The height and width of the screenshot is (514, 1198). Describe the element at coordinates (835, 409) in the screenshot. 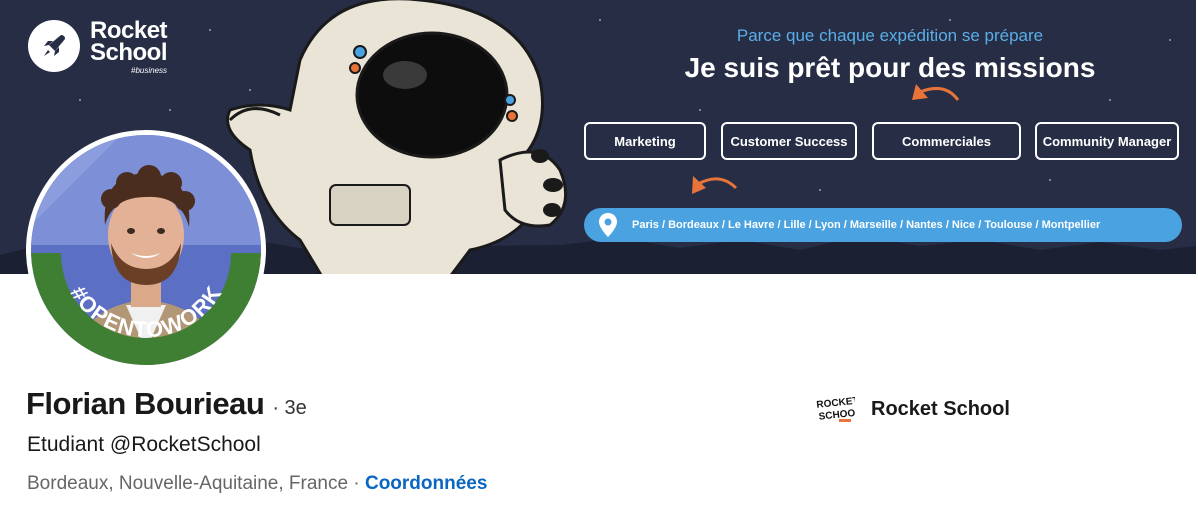

I see `company-logo: ROCKET SCHOOL` at that location.